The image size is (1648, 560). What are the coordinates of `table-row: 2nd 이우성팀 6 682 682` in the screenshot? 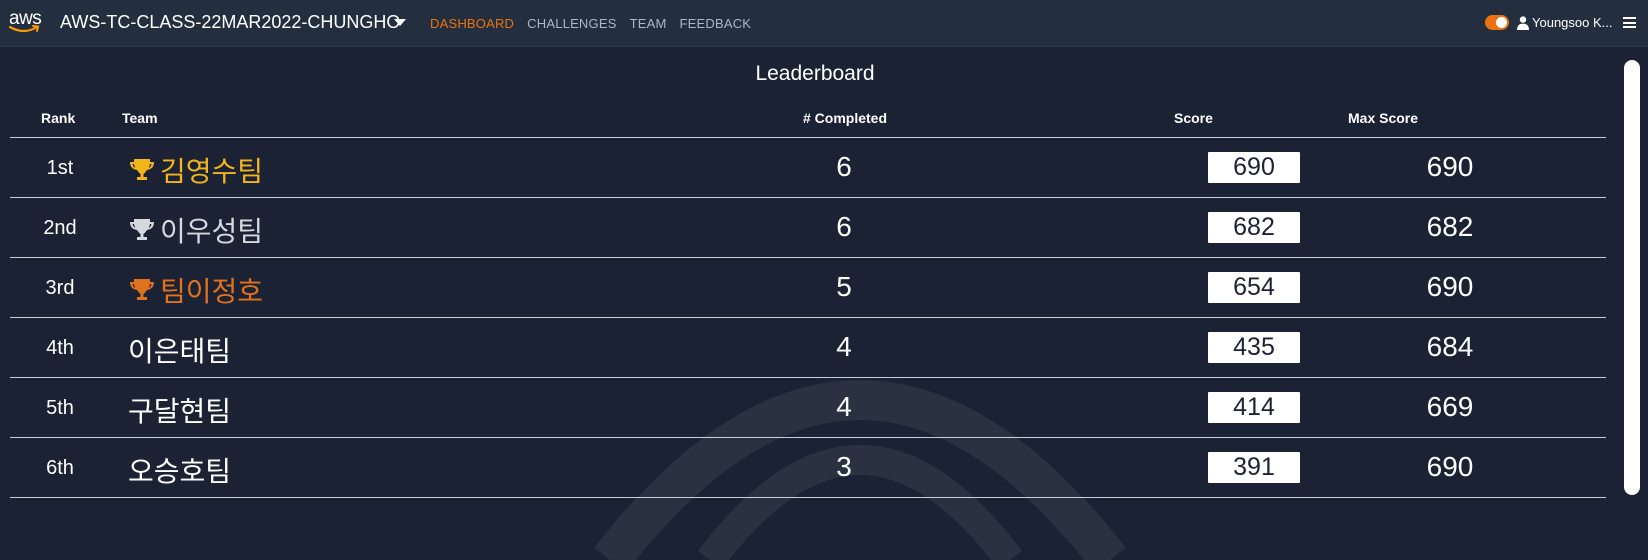 It's located at (808, 228).